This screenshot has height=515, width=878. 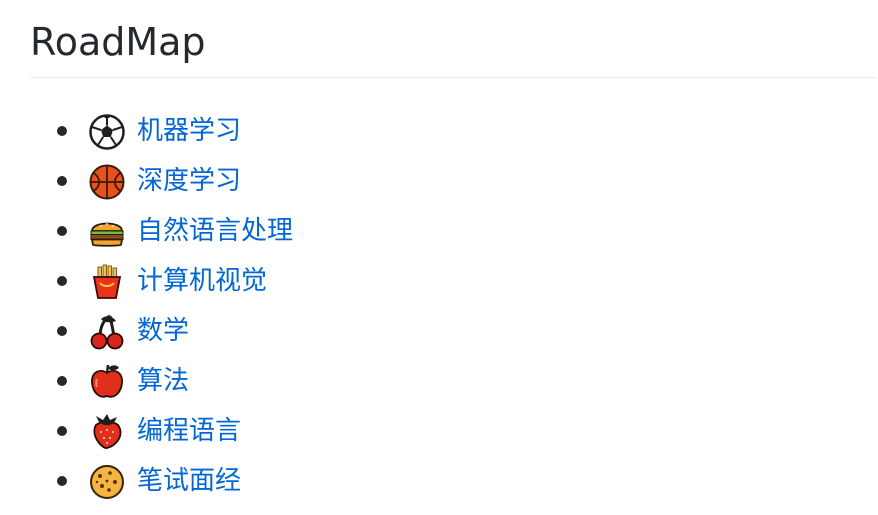 I want to click on roadmap-link: 算法, so click(x=163, y=381).